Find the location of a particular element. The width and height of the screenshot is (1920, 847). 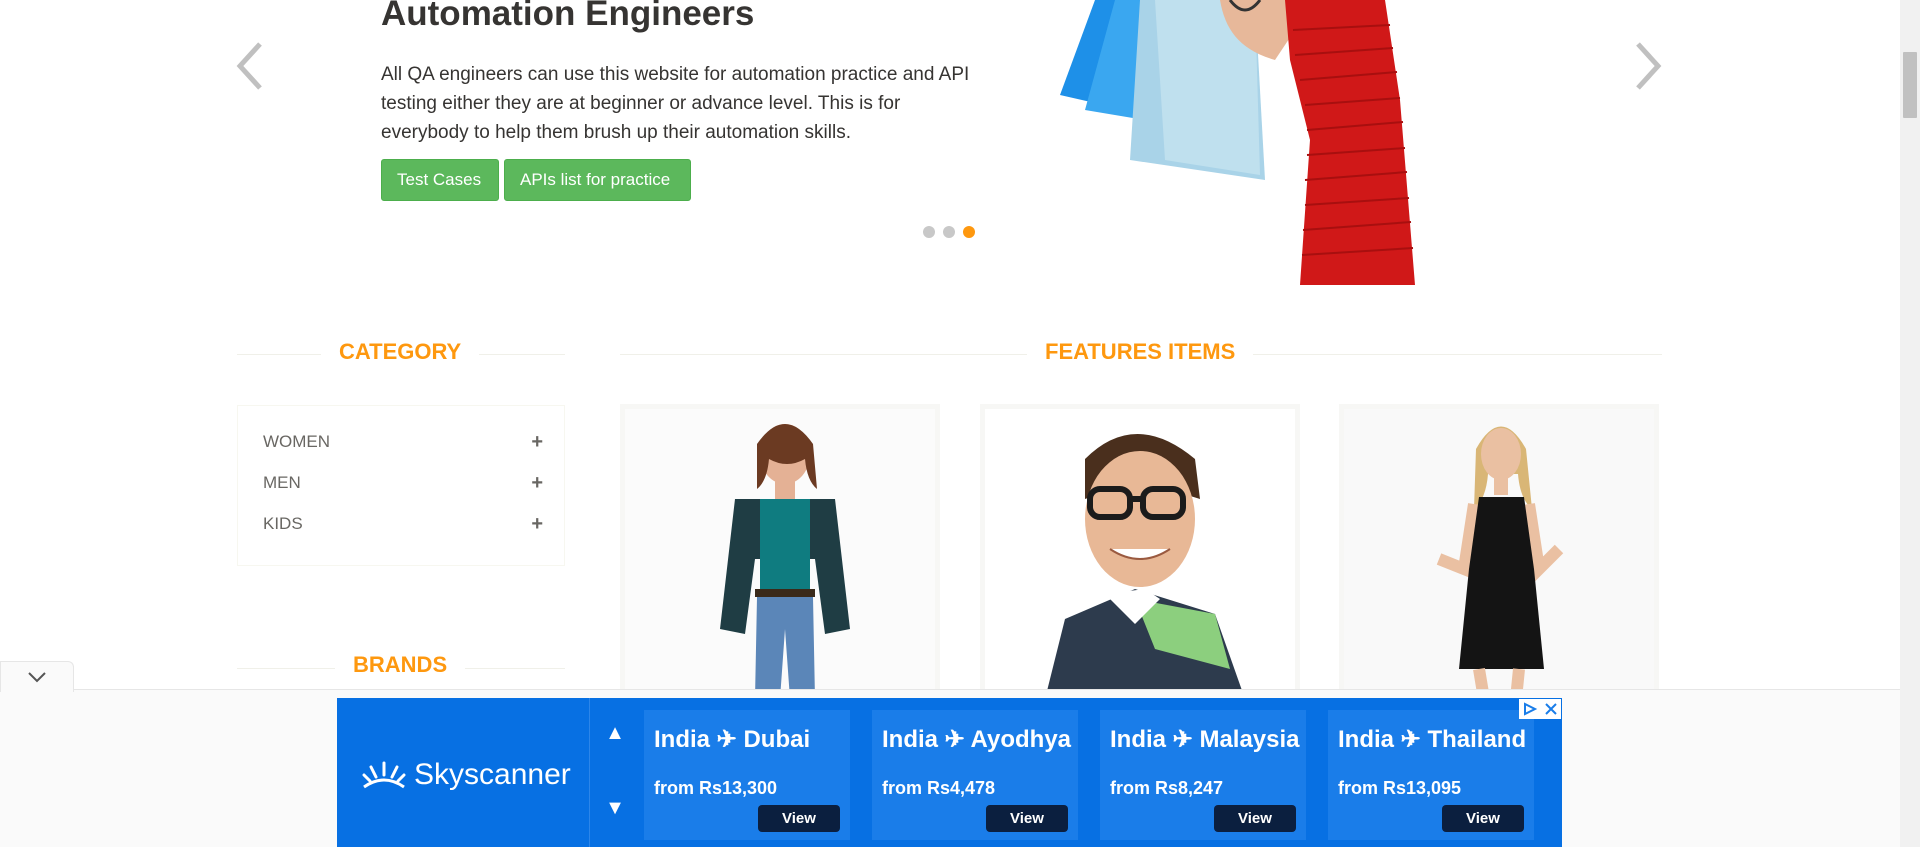

ad-deal-malaysia: India ✈ Malaysia from Rs8,247 View is located at coordinates (1203, 775).